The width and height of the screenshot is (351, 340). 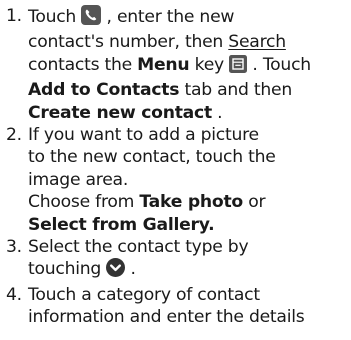 I want to click on step-line: Select the contact type by, so click(x=187, y=247).